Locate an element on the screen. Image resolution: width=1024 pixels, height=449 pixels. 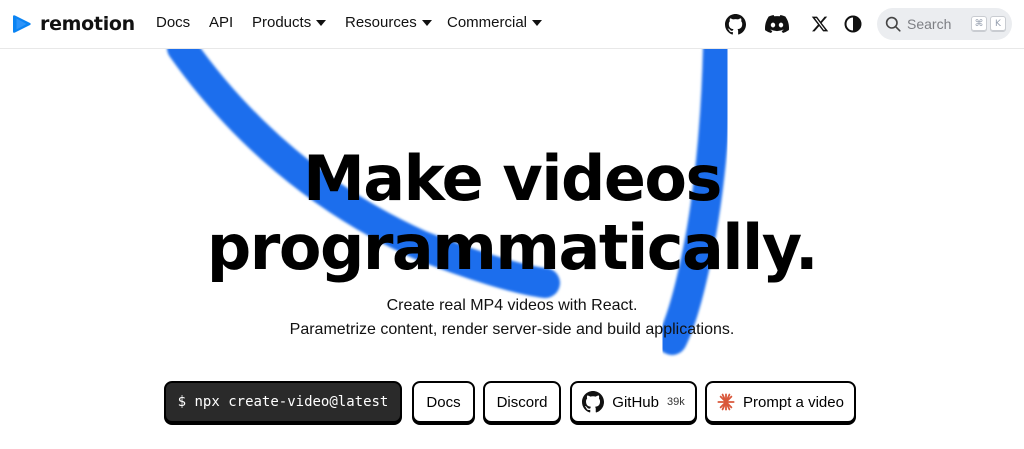
command-text: $ npx create-video@latest is located at coordinates (283, 402).